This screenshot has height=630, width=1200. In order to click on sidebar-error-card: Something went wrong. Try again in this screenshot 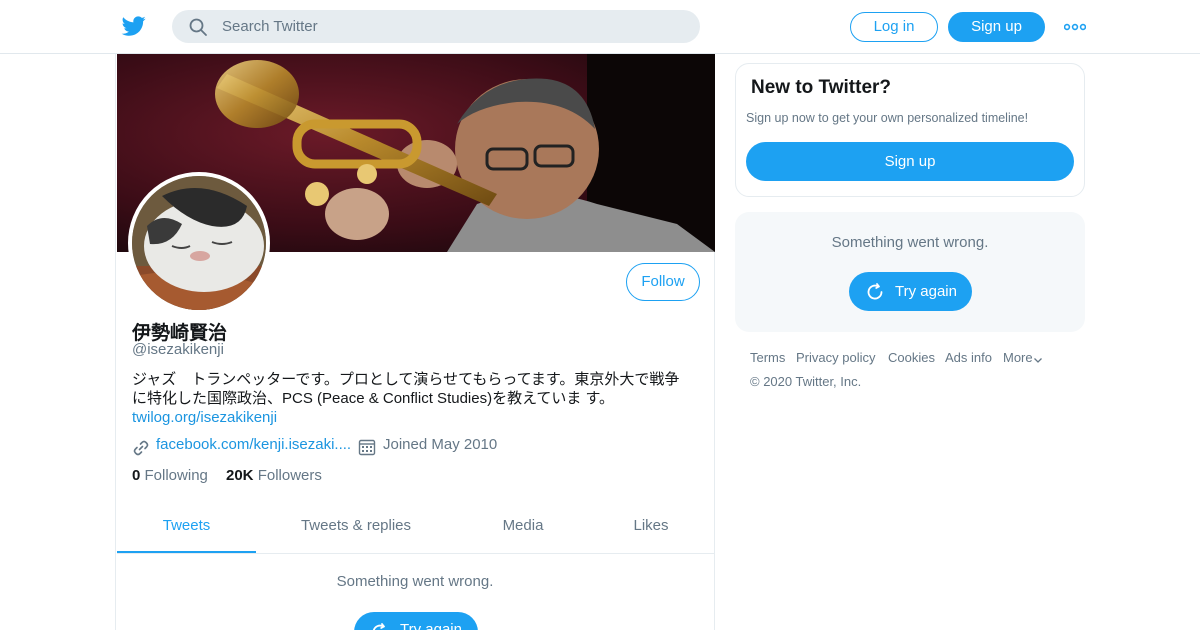, I will do `click(910, 272)`.